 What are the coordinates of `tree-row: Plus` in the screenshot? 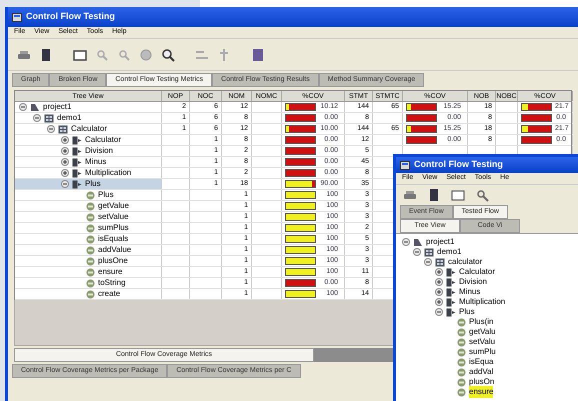 It's located at (88, 184).